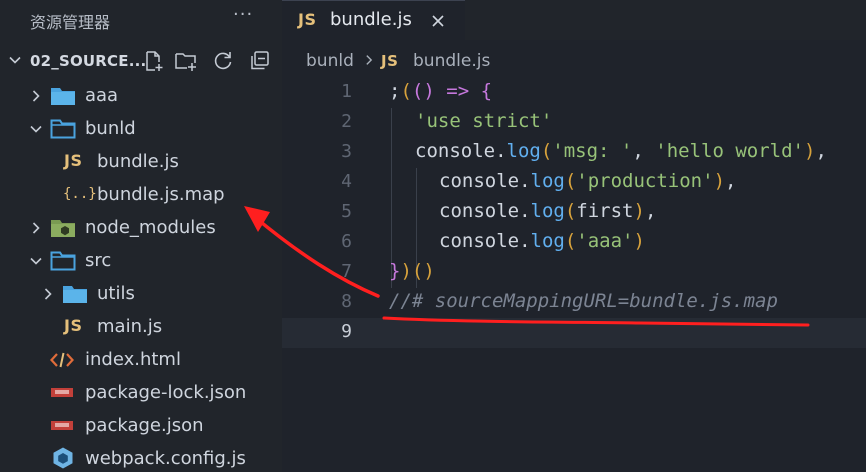 This screenshot has width=866, height=472. Describe the element at coordinates (346, 151) in the screenshot. I see `line-number: 3` at that location.